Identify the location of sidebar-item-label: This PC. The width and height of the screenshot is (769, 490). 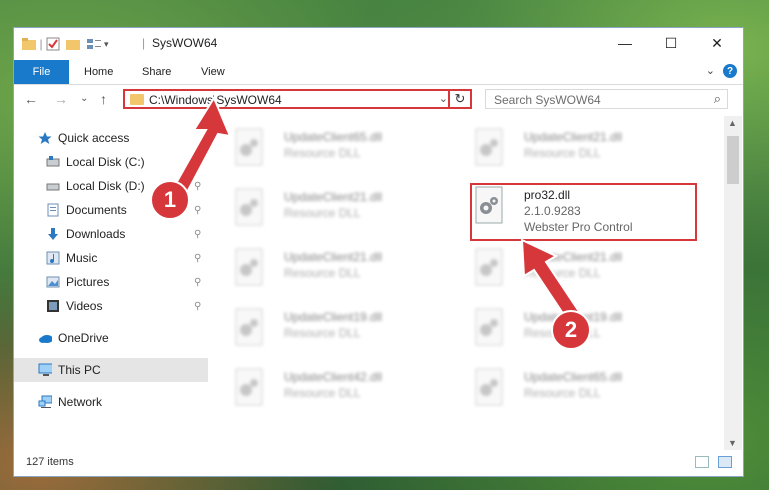
(79, 370).